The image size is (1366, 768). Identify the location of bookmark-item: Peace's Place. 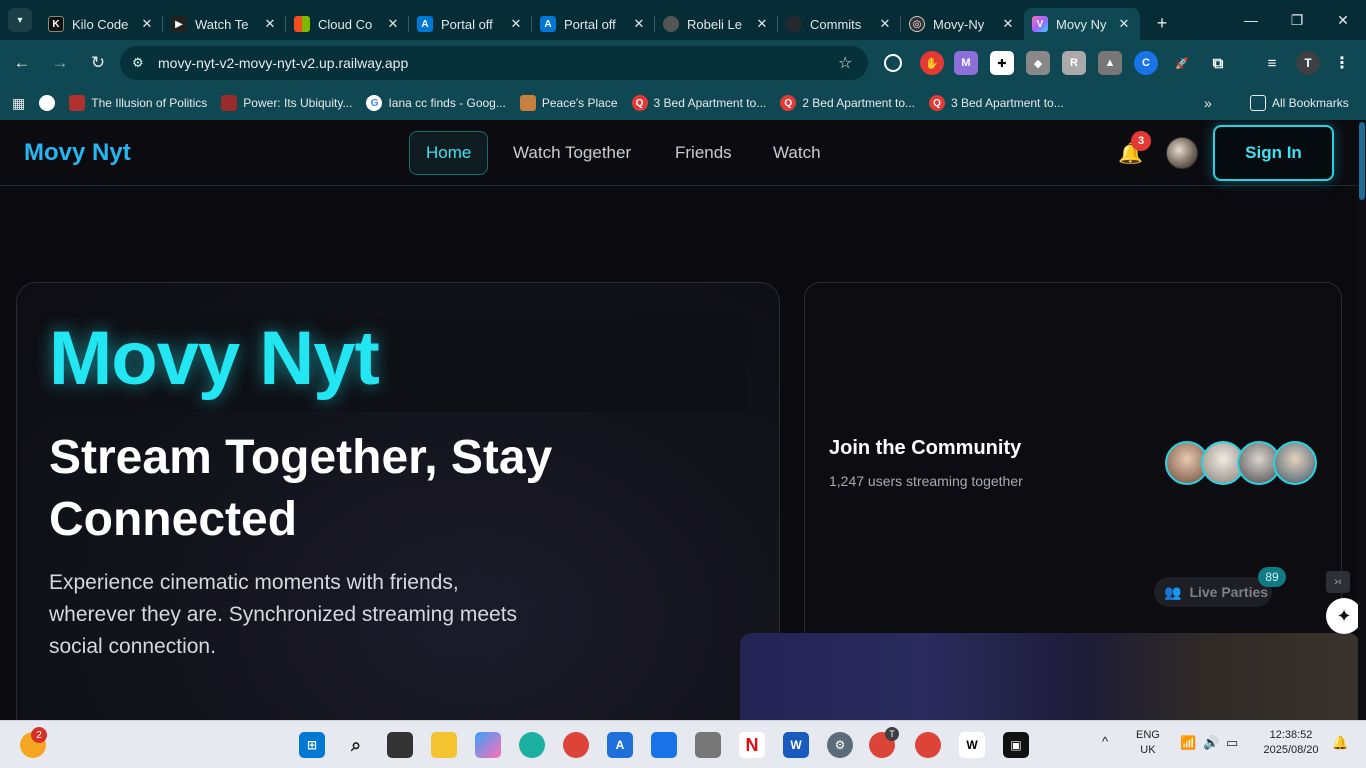
(568, 103).